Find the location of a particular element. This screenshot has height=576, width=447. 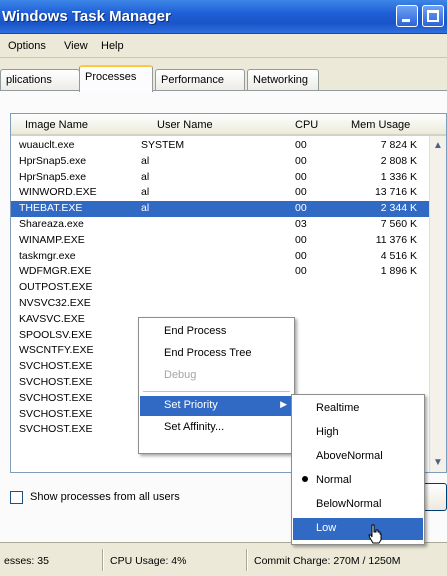

table-row: NVSVC32.EXE is located at coordinates (221, 304).